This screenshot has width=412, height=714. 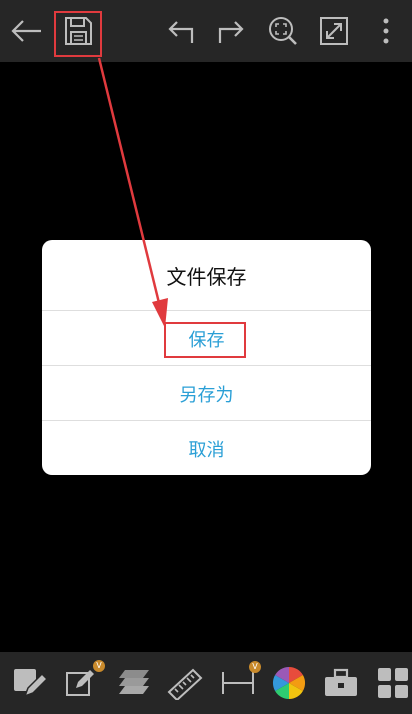 I want to click on save-as-option: 另存为, so click(x=206, y=393).